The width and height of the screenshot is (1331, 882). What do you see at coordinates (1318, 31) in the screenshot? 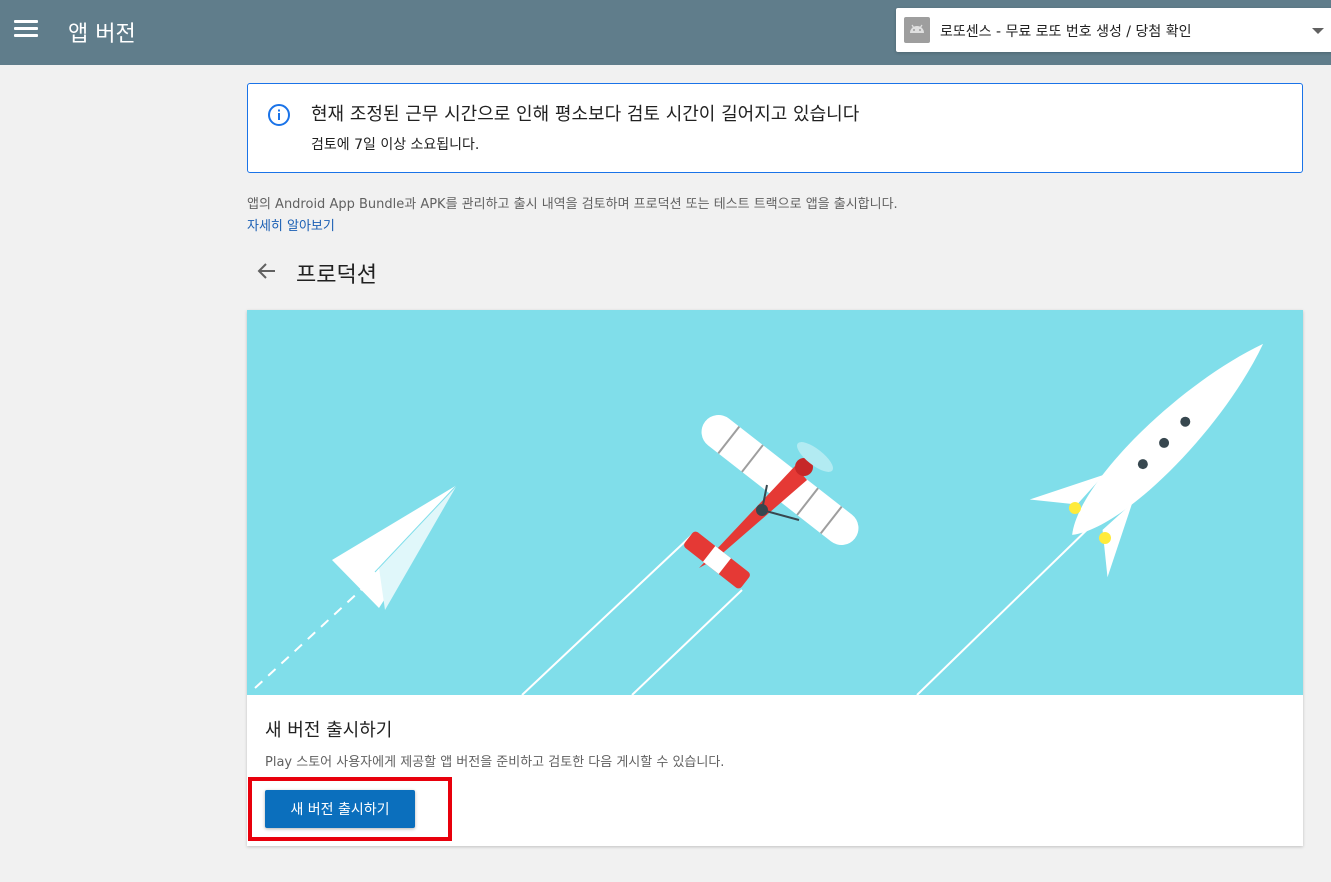
I see `chevron-down-icon` at bounding box center [1318, 31].